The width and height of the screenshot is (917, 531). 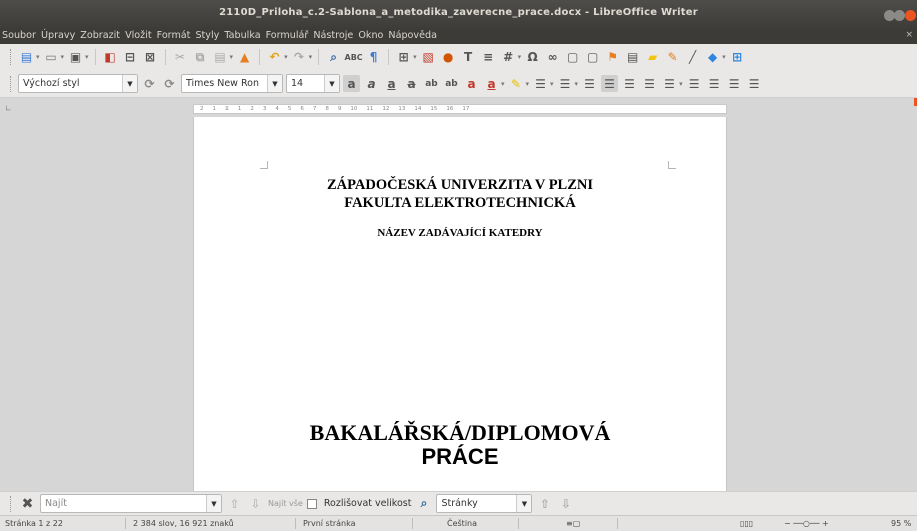 I want to click on page-break-icon: ≡, so click(x=488, y=57).